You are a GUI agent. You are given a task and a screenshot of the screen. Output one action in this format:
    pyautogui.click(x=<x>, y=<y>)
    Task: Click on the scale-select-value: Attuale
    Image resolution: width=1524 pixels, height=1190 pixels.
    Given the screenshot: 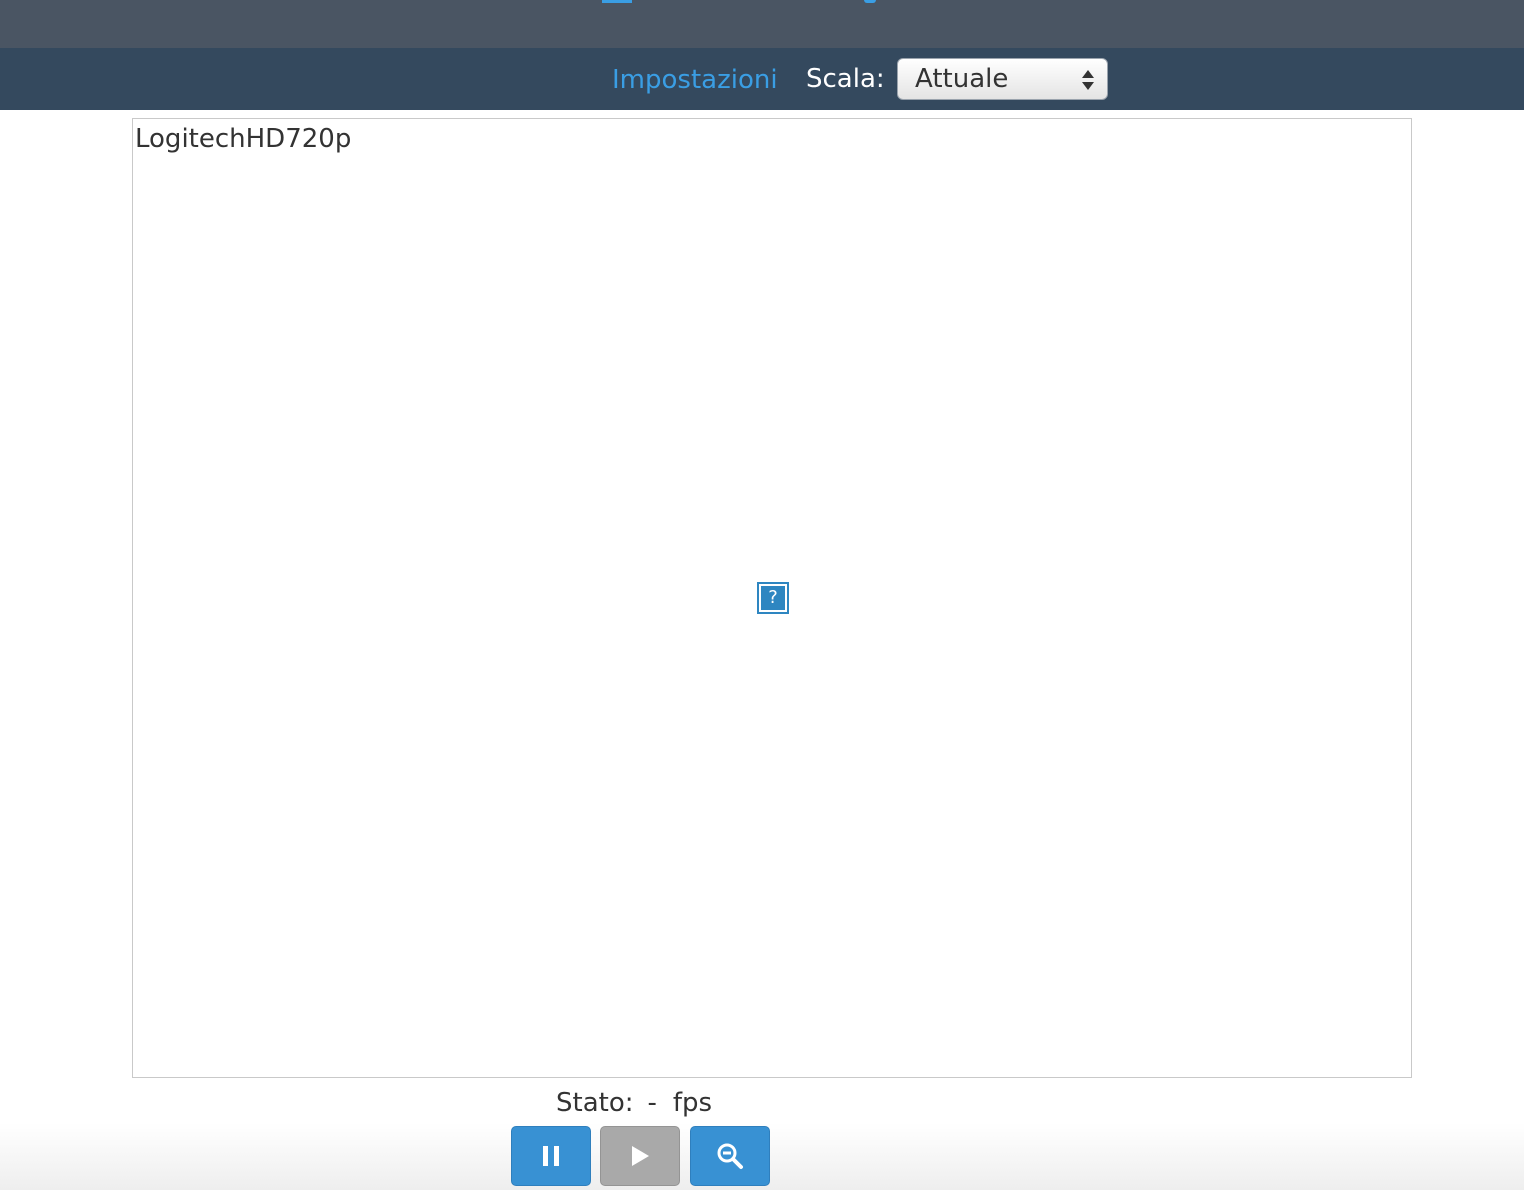 What is the action you would take?
    pyautogui.click(x=962, y=79)
    